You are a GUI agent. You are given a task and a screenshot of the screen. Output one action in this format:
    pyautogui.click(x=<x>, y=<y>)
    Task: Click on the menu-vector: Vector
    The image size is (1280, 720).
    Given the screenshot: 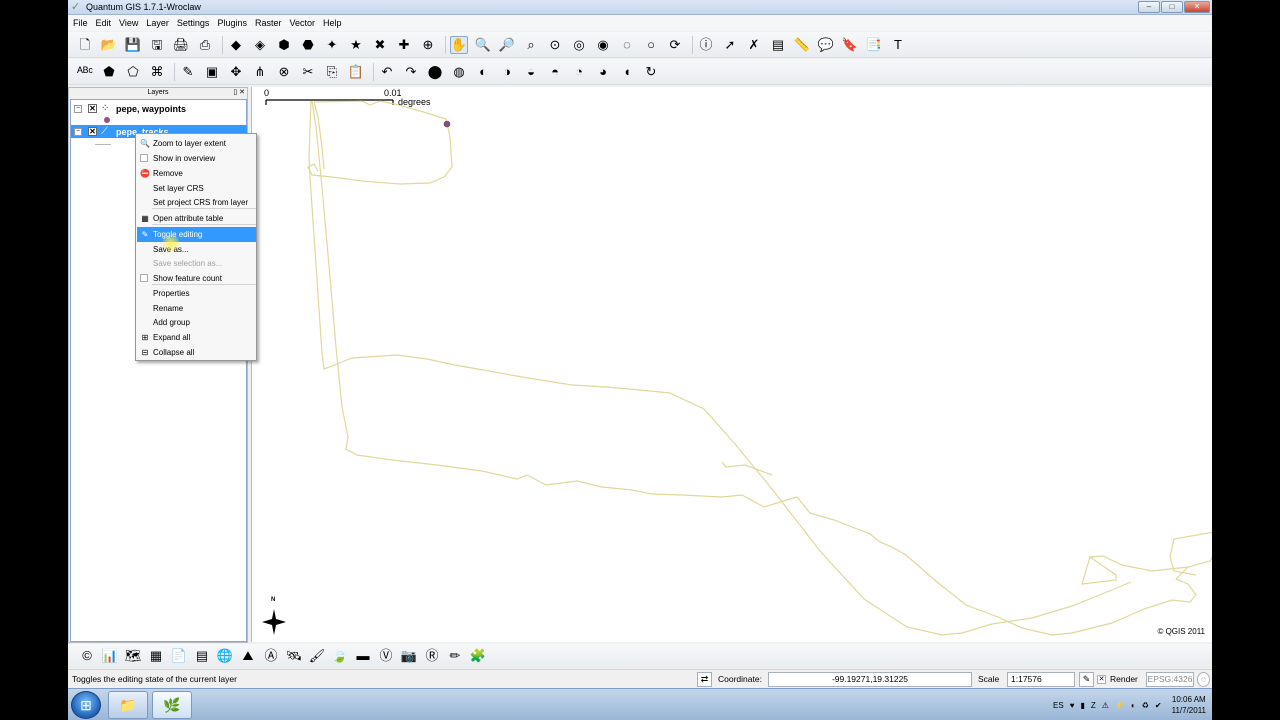 What is the action you would take?
    pyautogui.click(x=302, y=23)
    